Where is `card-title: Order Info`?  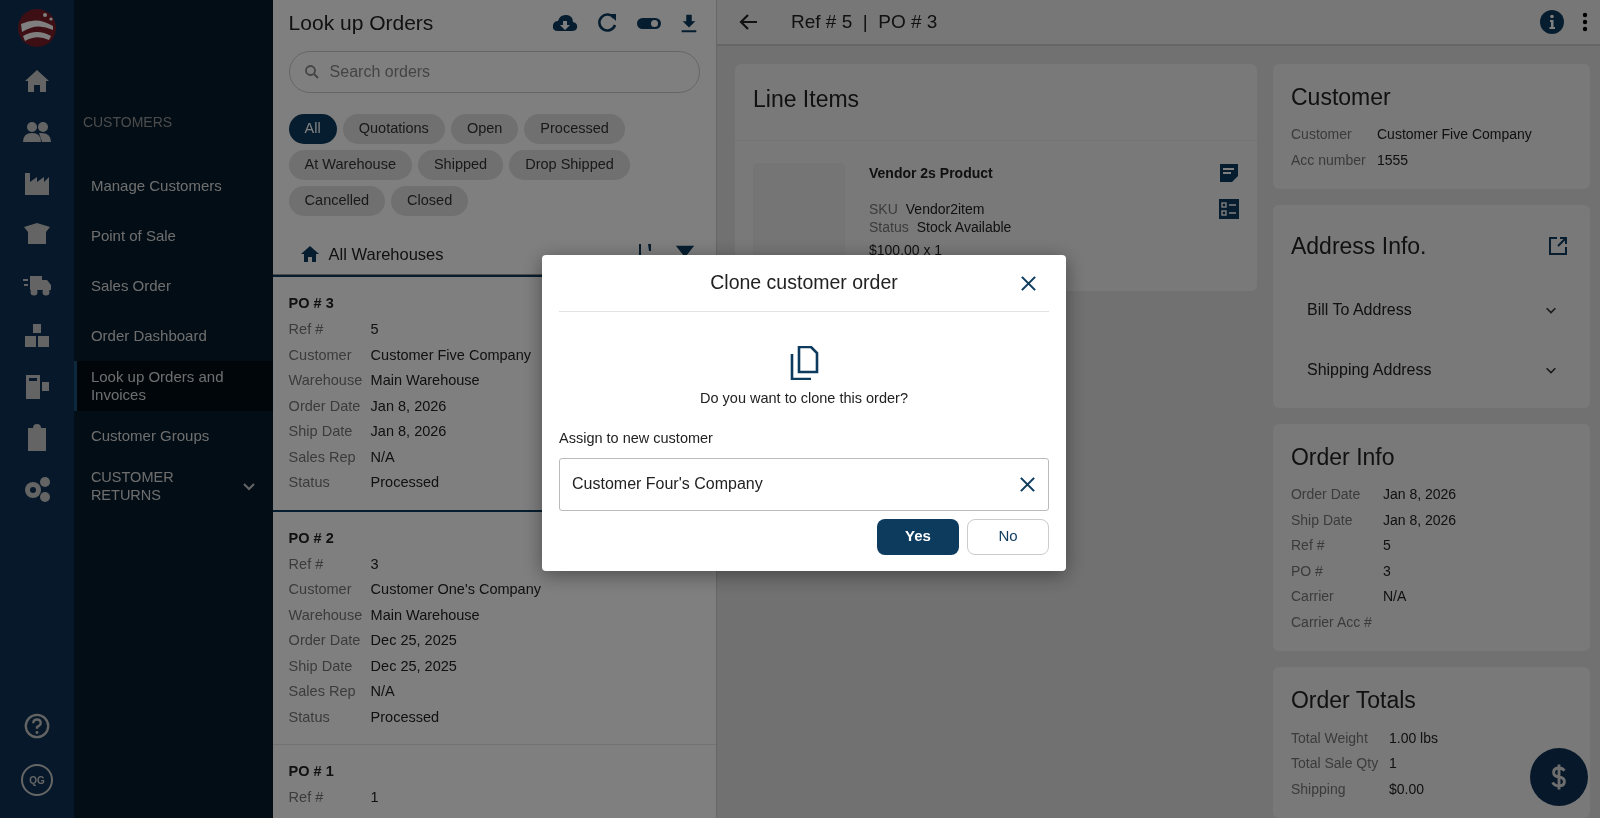
card-title: Order Info is located at coordinates (1343, 457).